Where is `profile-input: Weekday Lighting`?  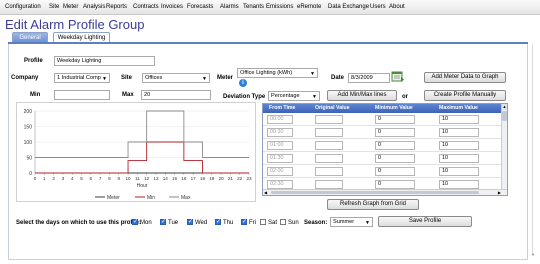
profile-input: Weekday Lighting is located at coordinates (104, 61).